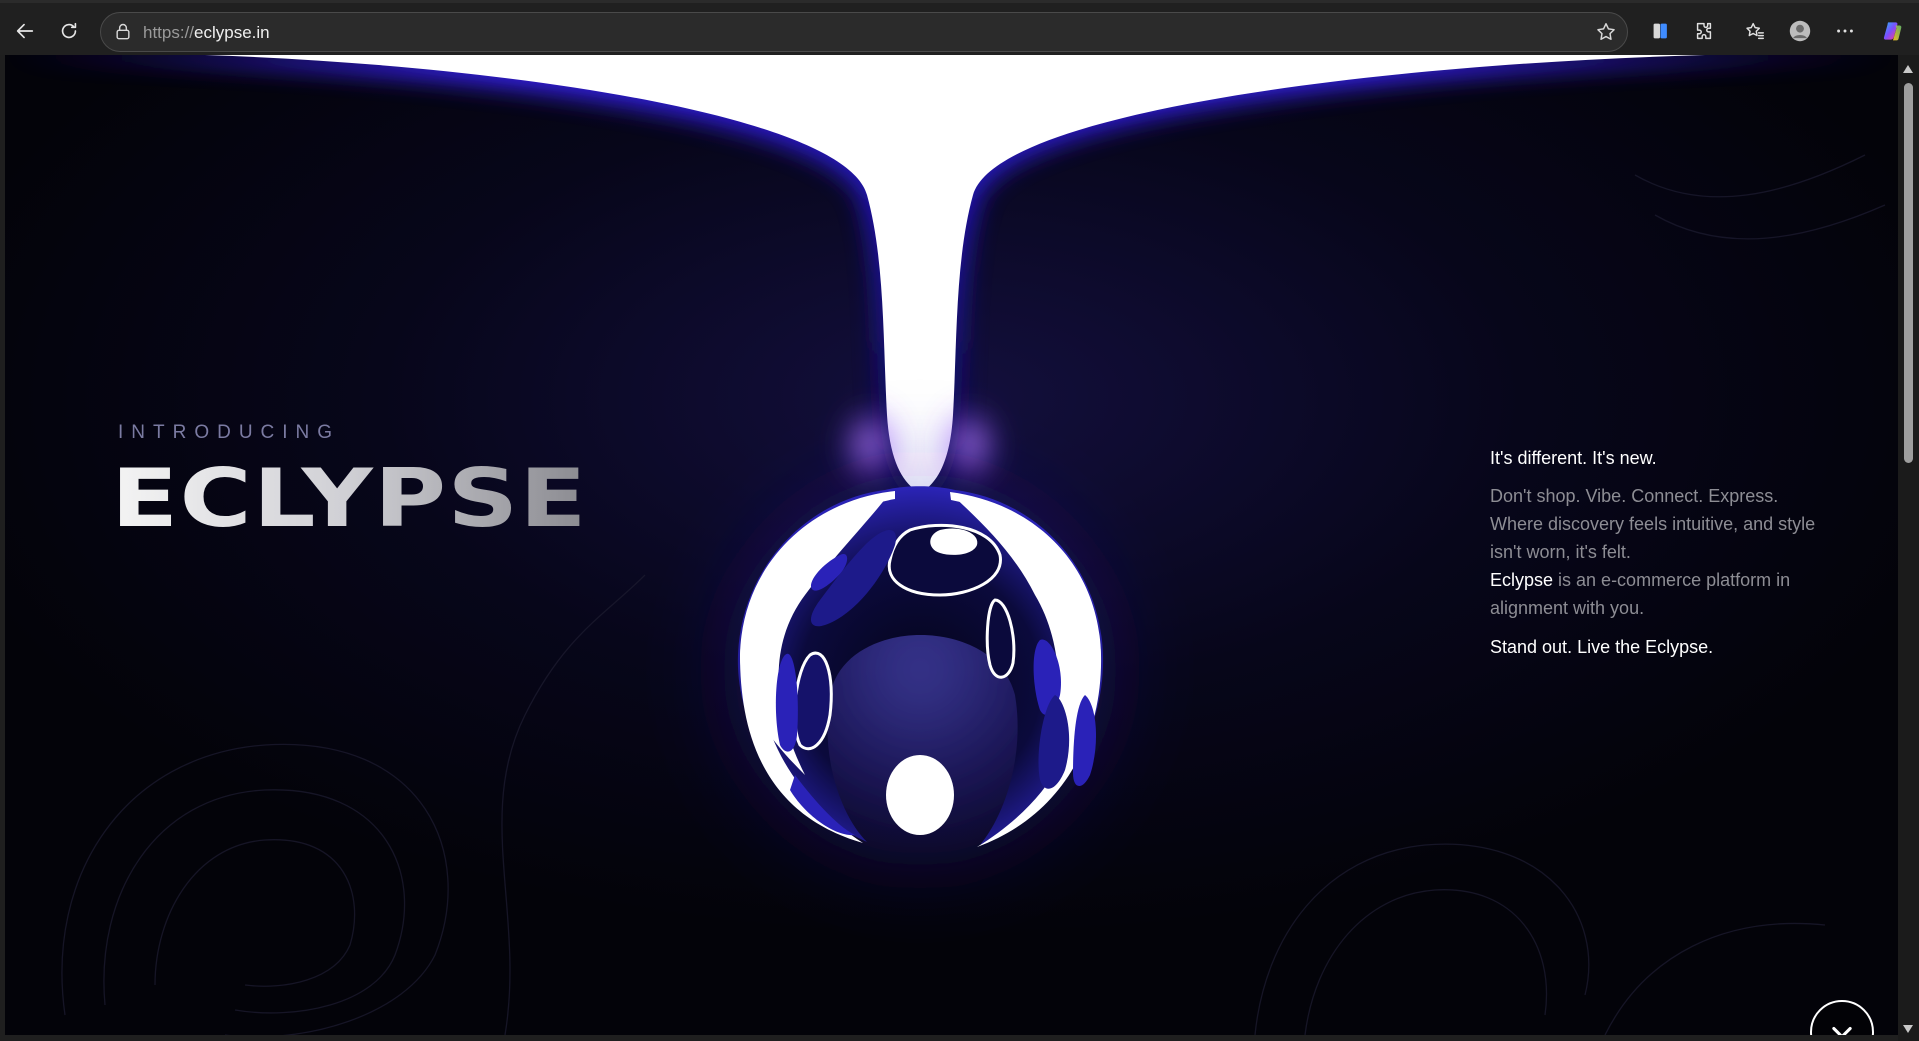 The width and height of the screenshot is (1919, 1041). Describe the element at coordinates (1908, 1029) in the screenshot. I see `scroll-down-arrow-icon` at that location.